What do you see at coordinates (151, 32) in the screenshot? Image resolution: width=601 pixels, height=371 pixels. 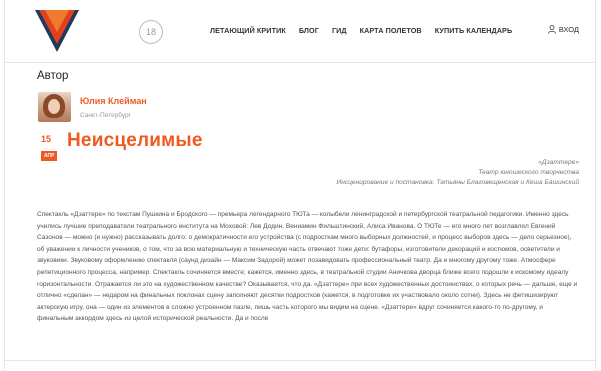 I see `age-rating-badge: 18` at bounding box center [151, 32].